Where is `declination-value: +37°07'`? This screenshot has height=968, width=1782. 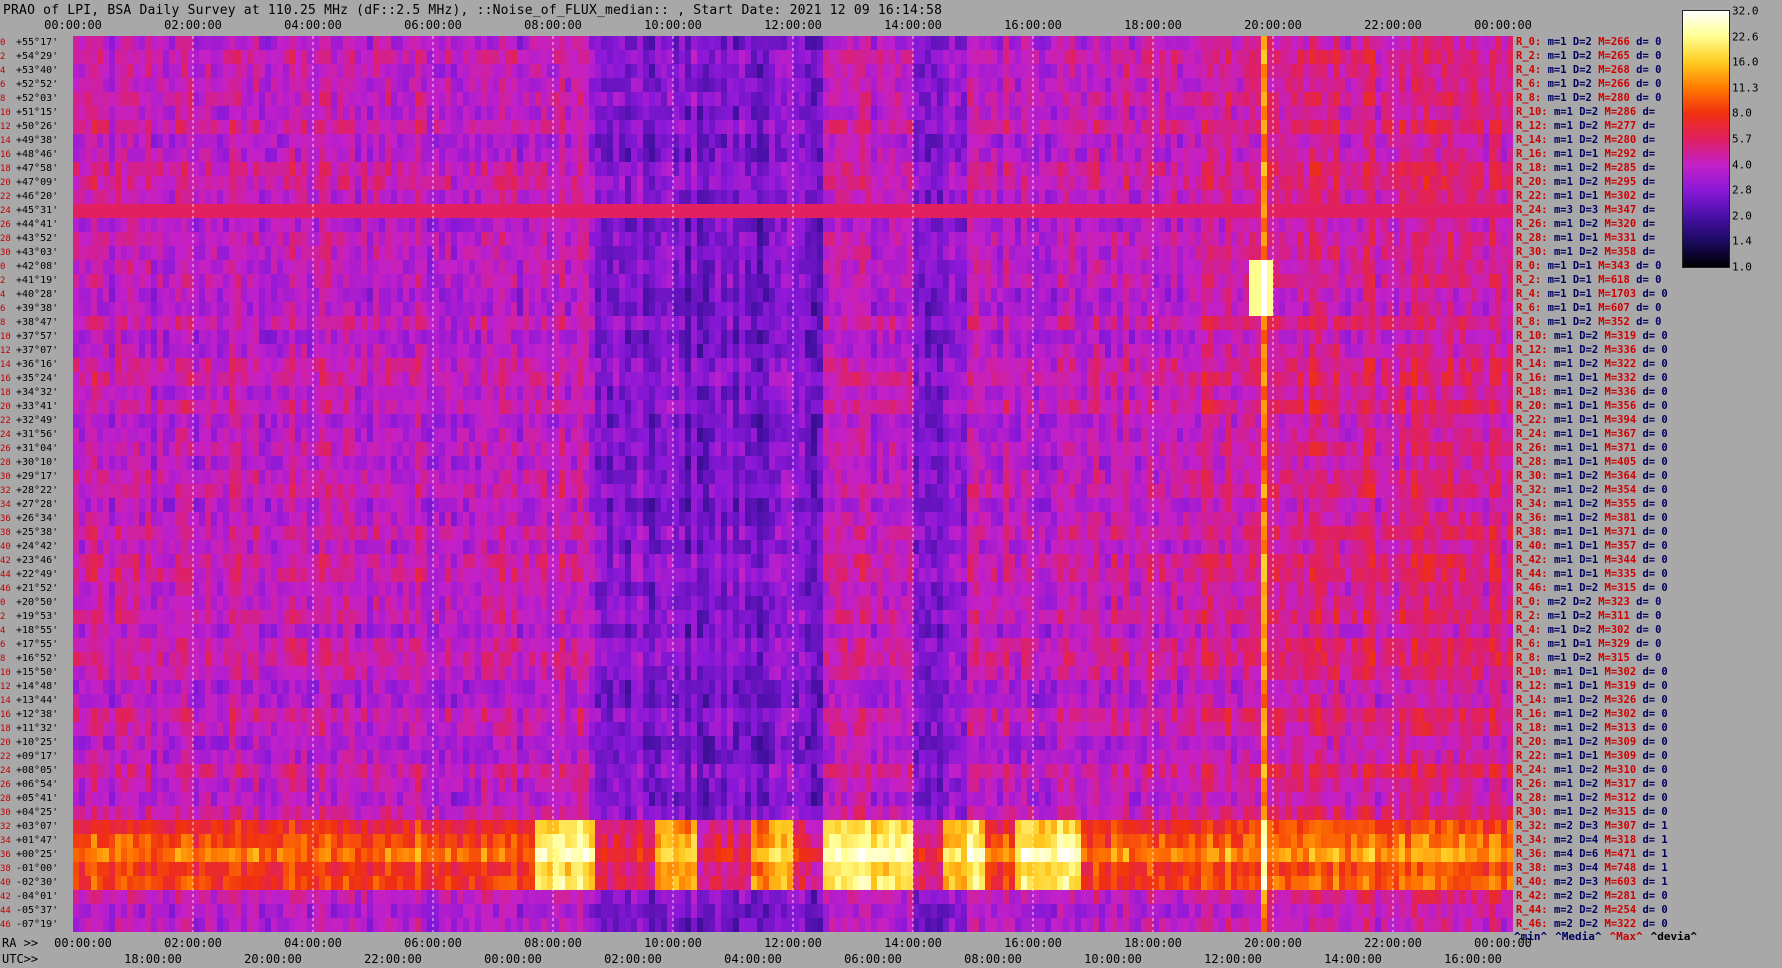 declination-value: +37°07' is located at coordinates (37, 350).